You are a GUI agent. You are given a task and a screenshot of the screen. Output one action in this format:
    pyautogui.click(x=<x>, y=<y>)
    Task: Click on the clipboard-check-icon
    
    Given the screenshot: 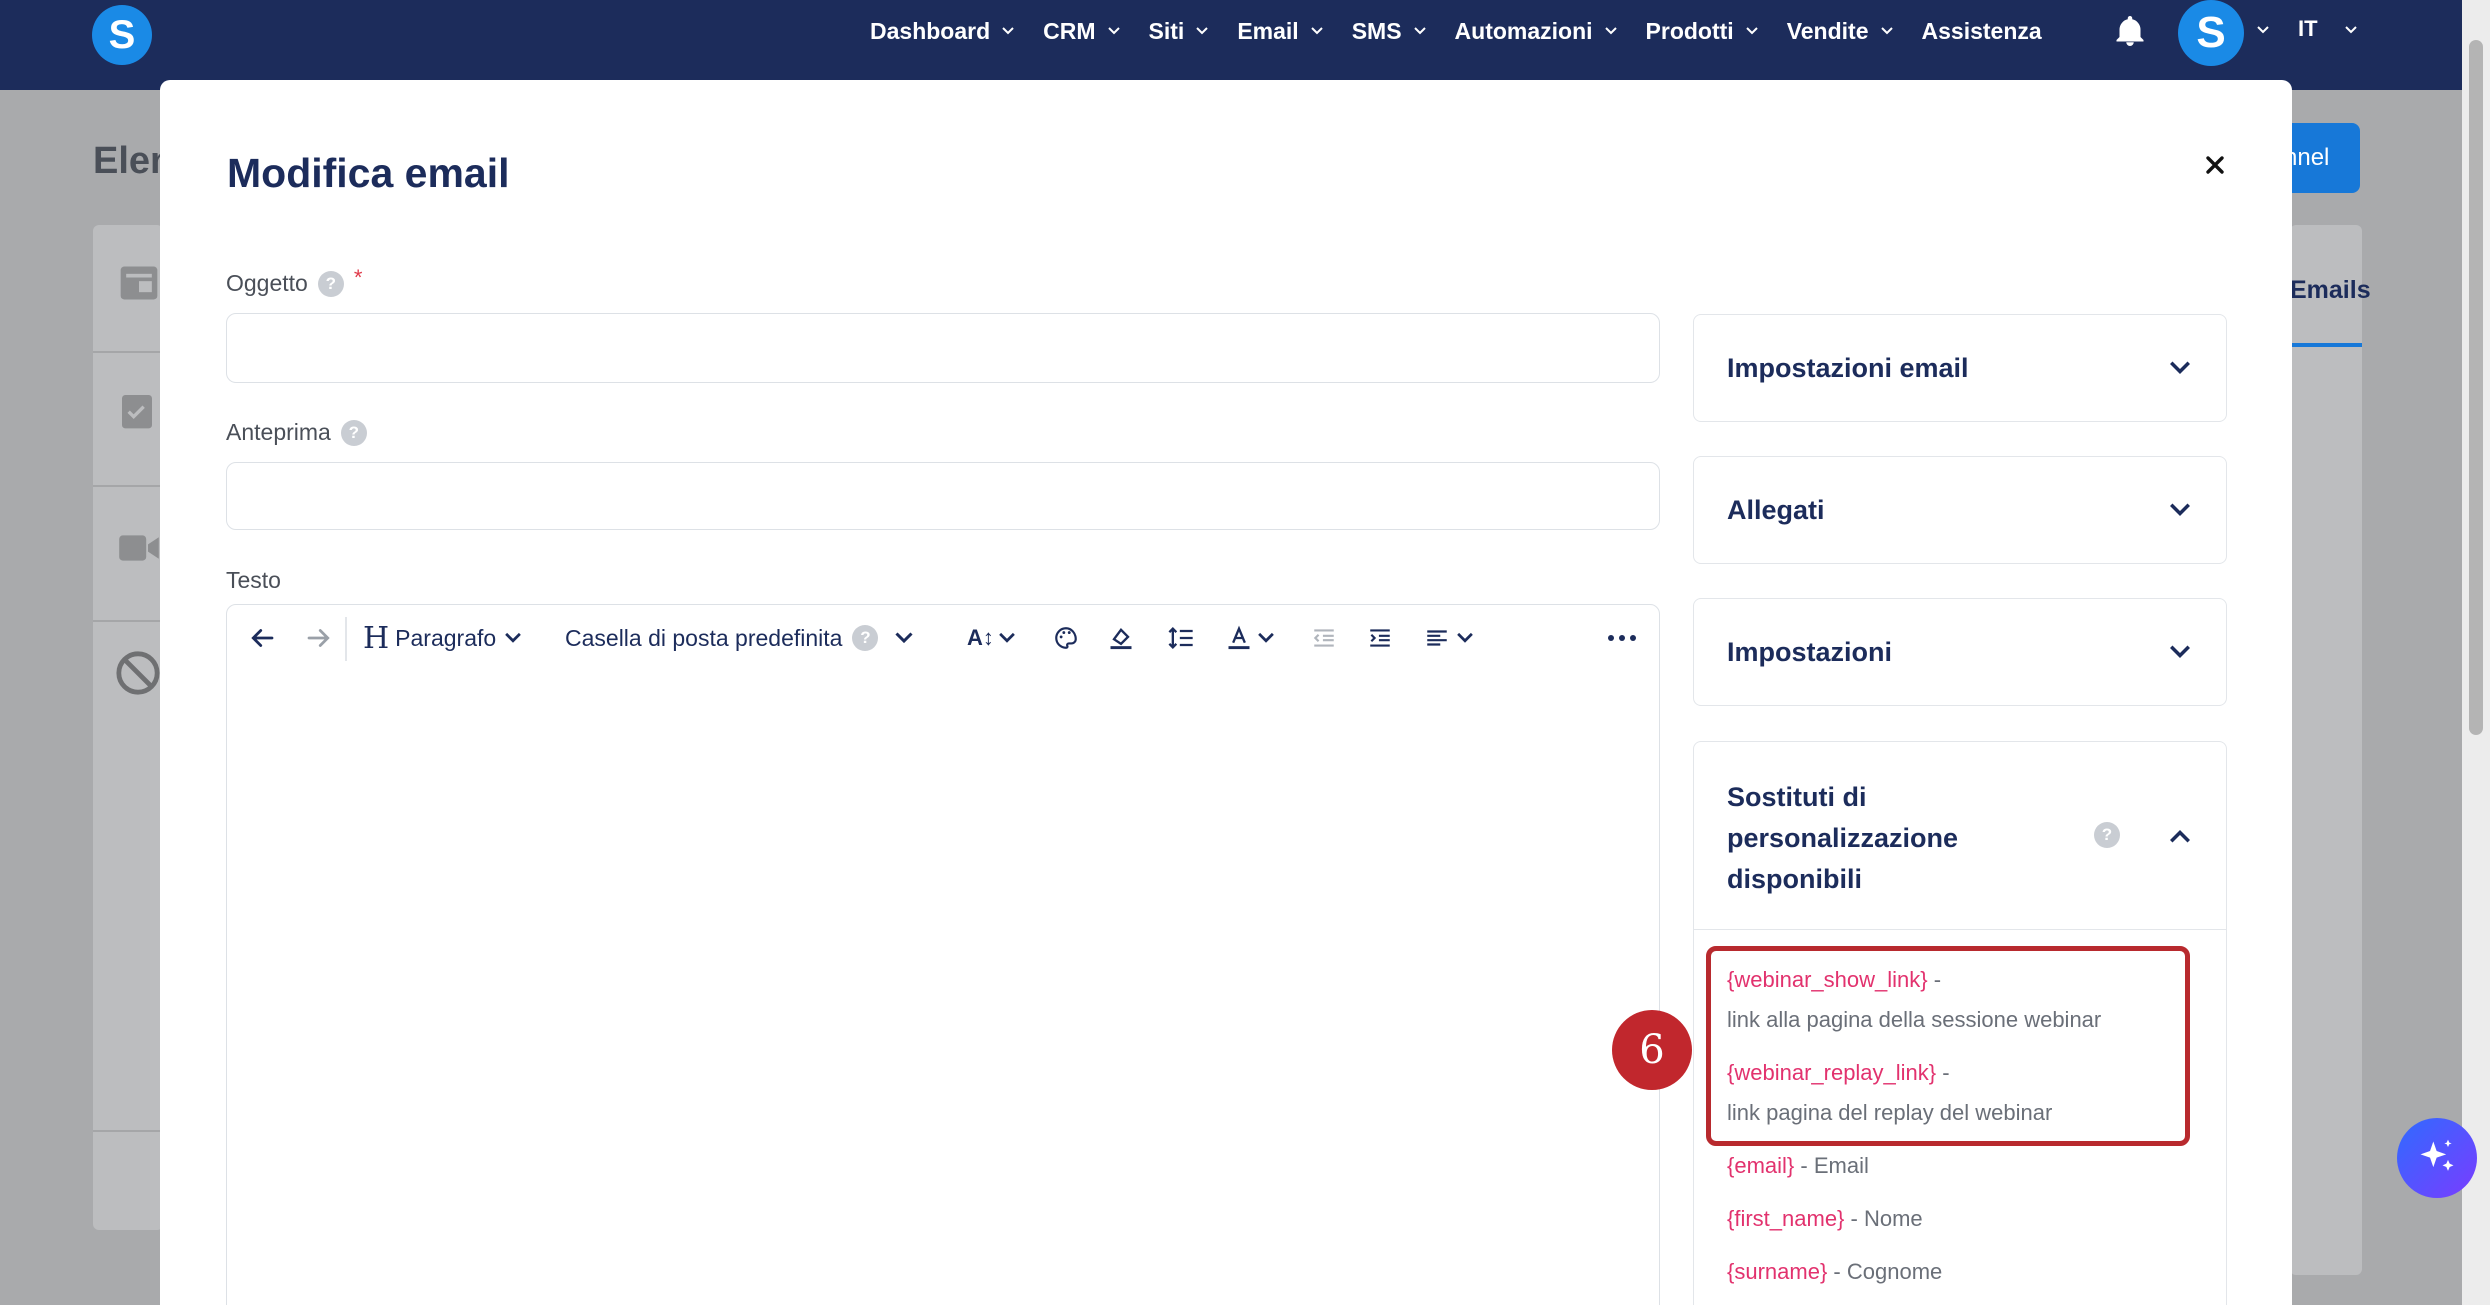 What is the action you would take?
    pyautogui.click(x=137, y=412)
    